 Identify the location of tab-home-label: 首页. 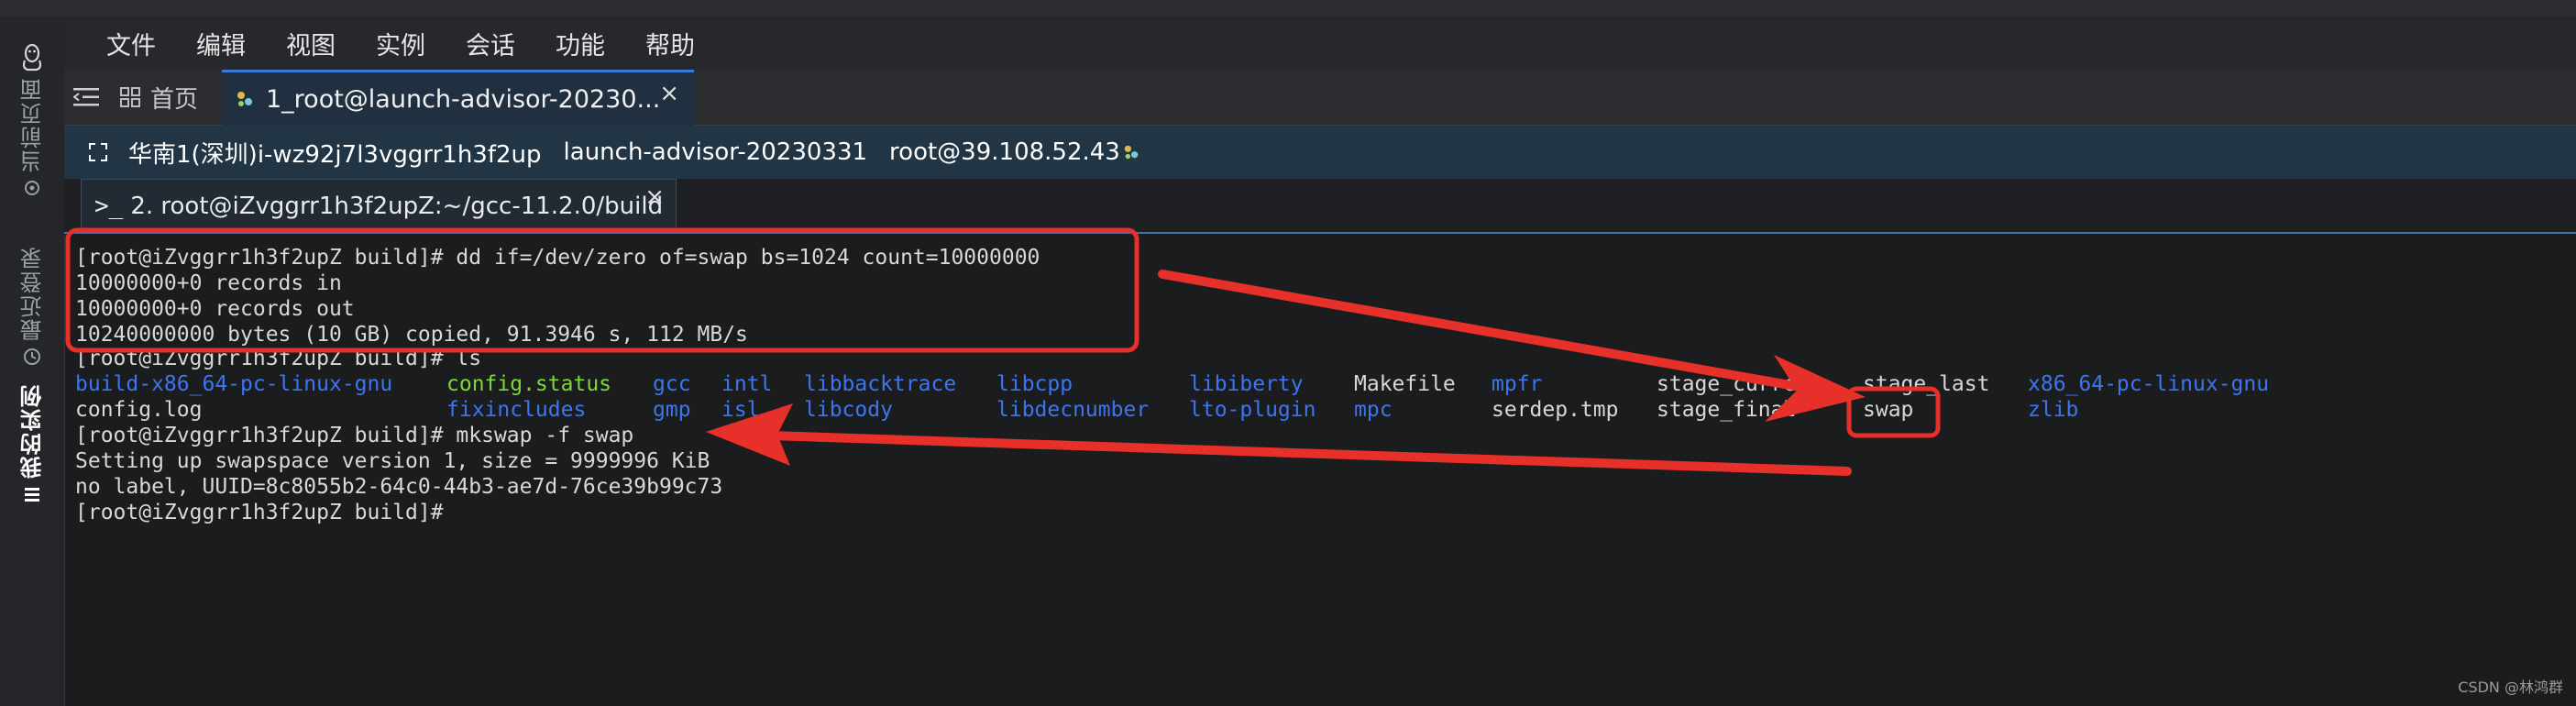
(175, 99).